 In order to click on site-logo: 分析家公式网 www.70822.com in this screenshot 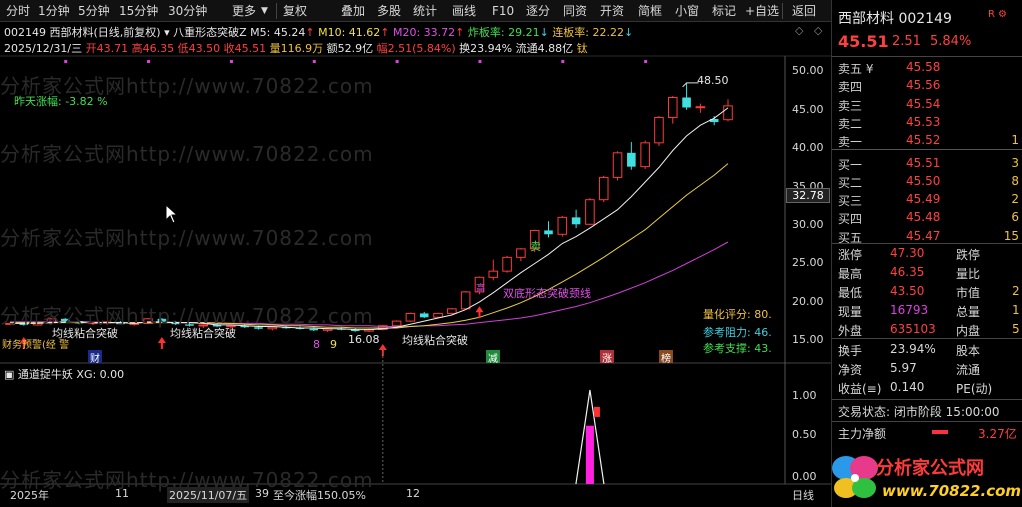, I will do `click(927, 477)`.